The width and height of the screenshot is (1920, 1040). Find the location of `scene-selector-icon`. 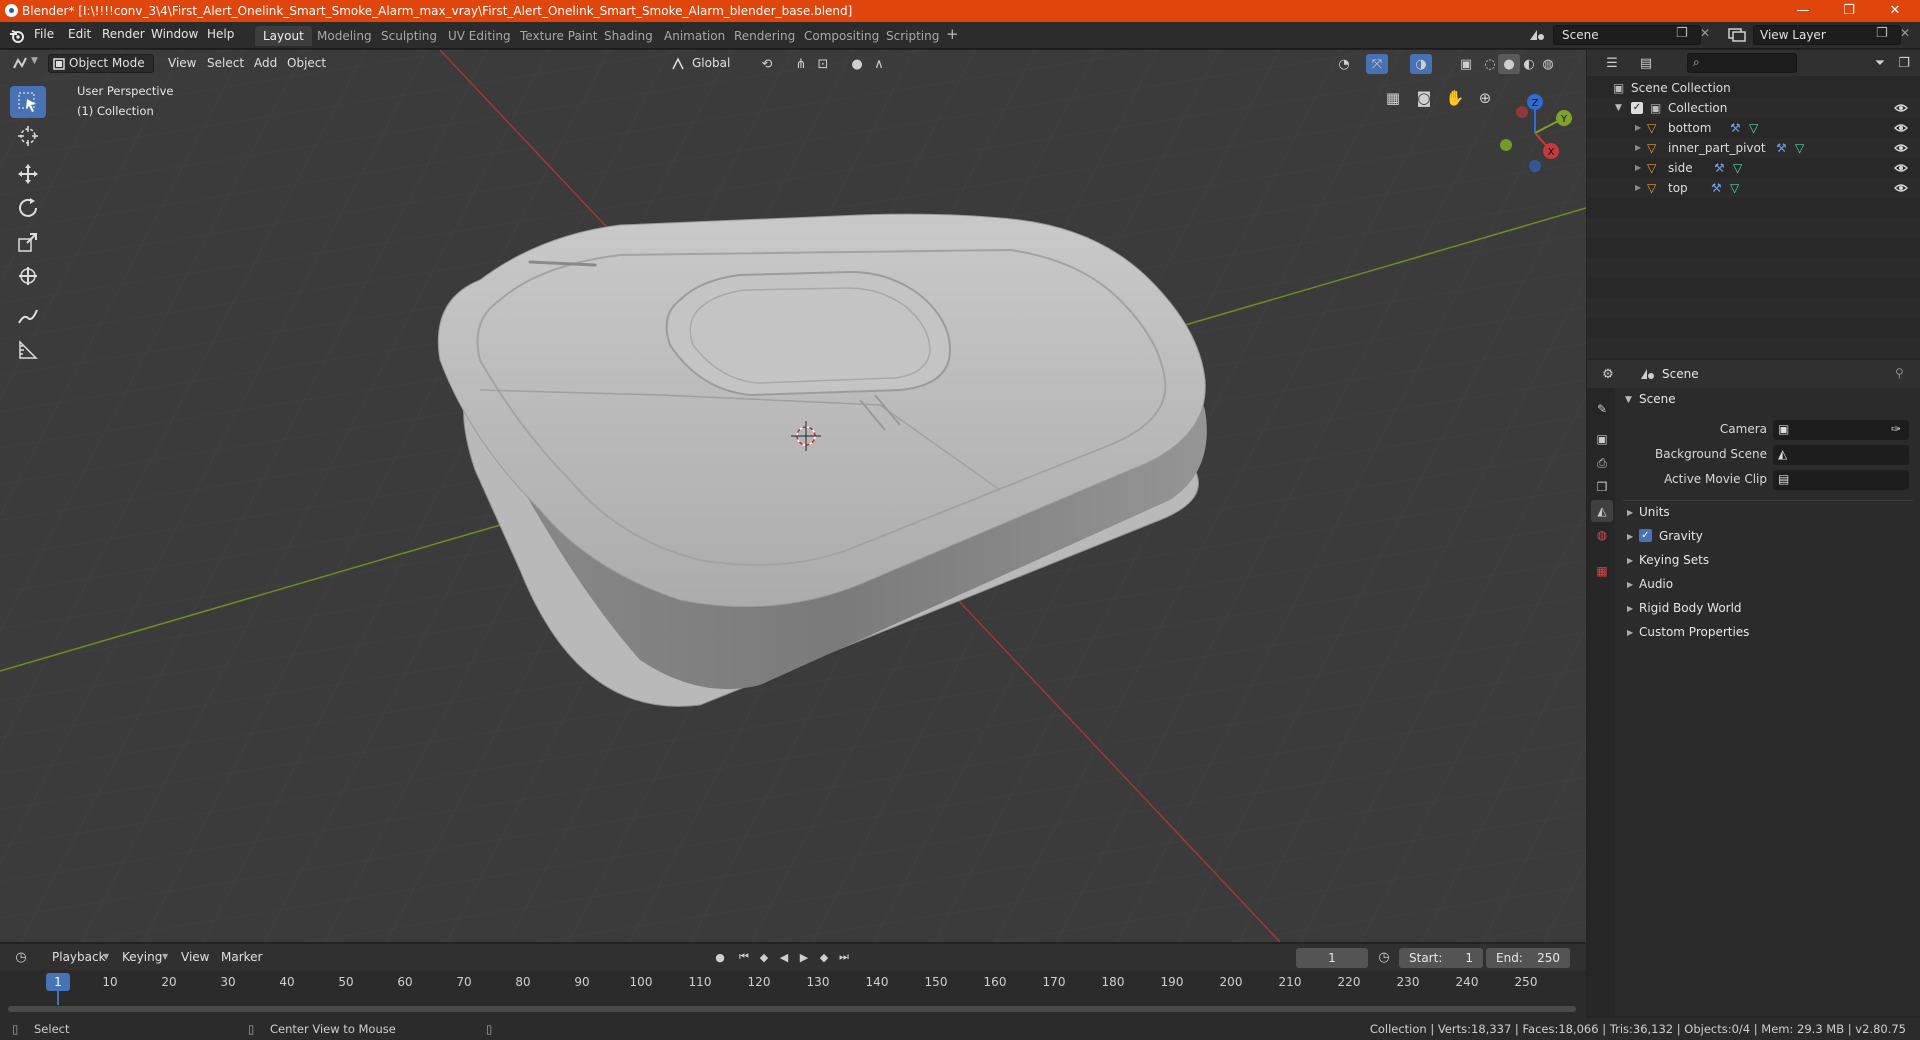

scene-selector-icon is located at coordinates (1537, 35).